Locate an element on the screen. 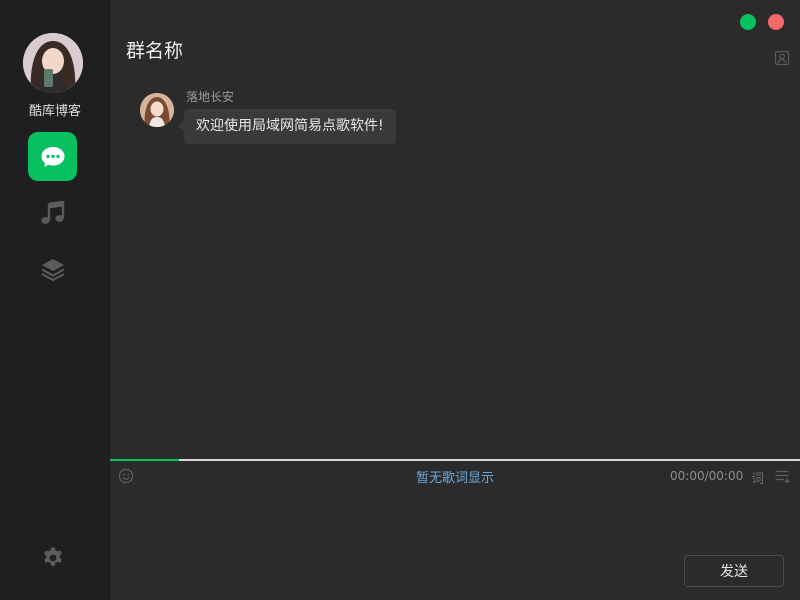  nav-chat is located at coordinates (52, 156).